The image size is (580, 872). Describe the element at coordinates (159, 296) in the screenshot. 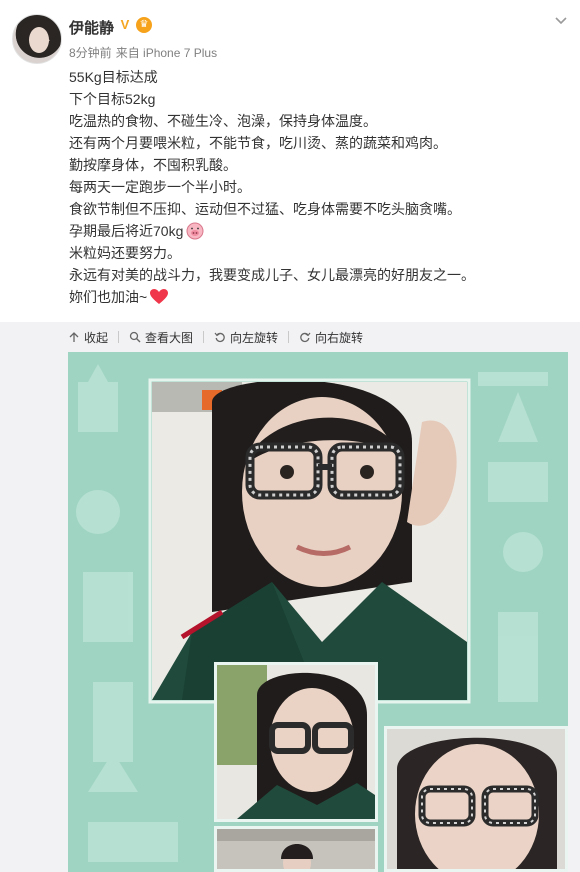

I see `heart-emoji-icon` at that location.